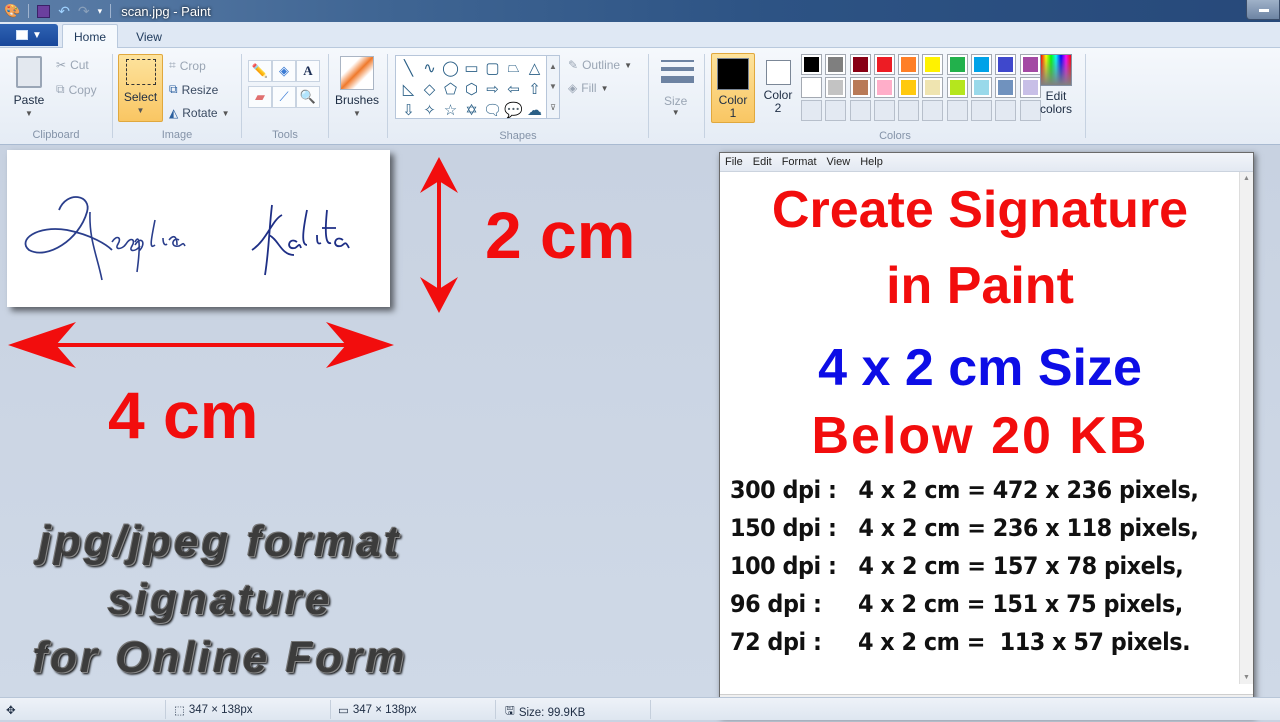 The height and width of the screenshot is (722, 1280). What do you see at coordinates (534, 88) in the screenshot?
I see `shape-item: ⇧` at bounding box center [534, 88].